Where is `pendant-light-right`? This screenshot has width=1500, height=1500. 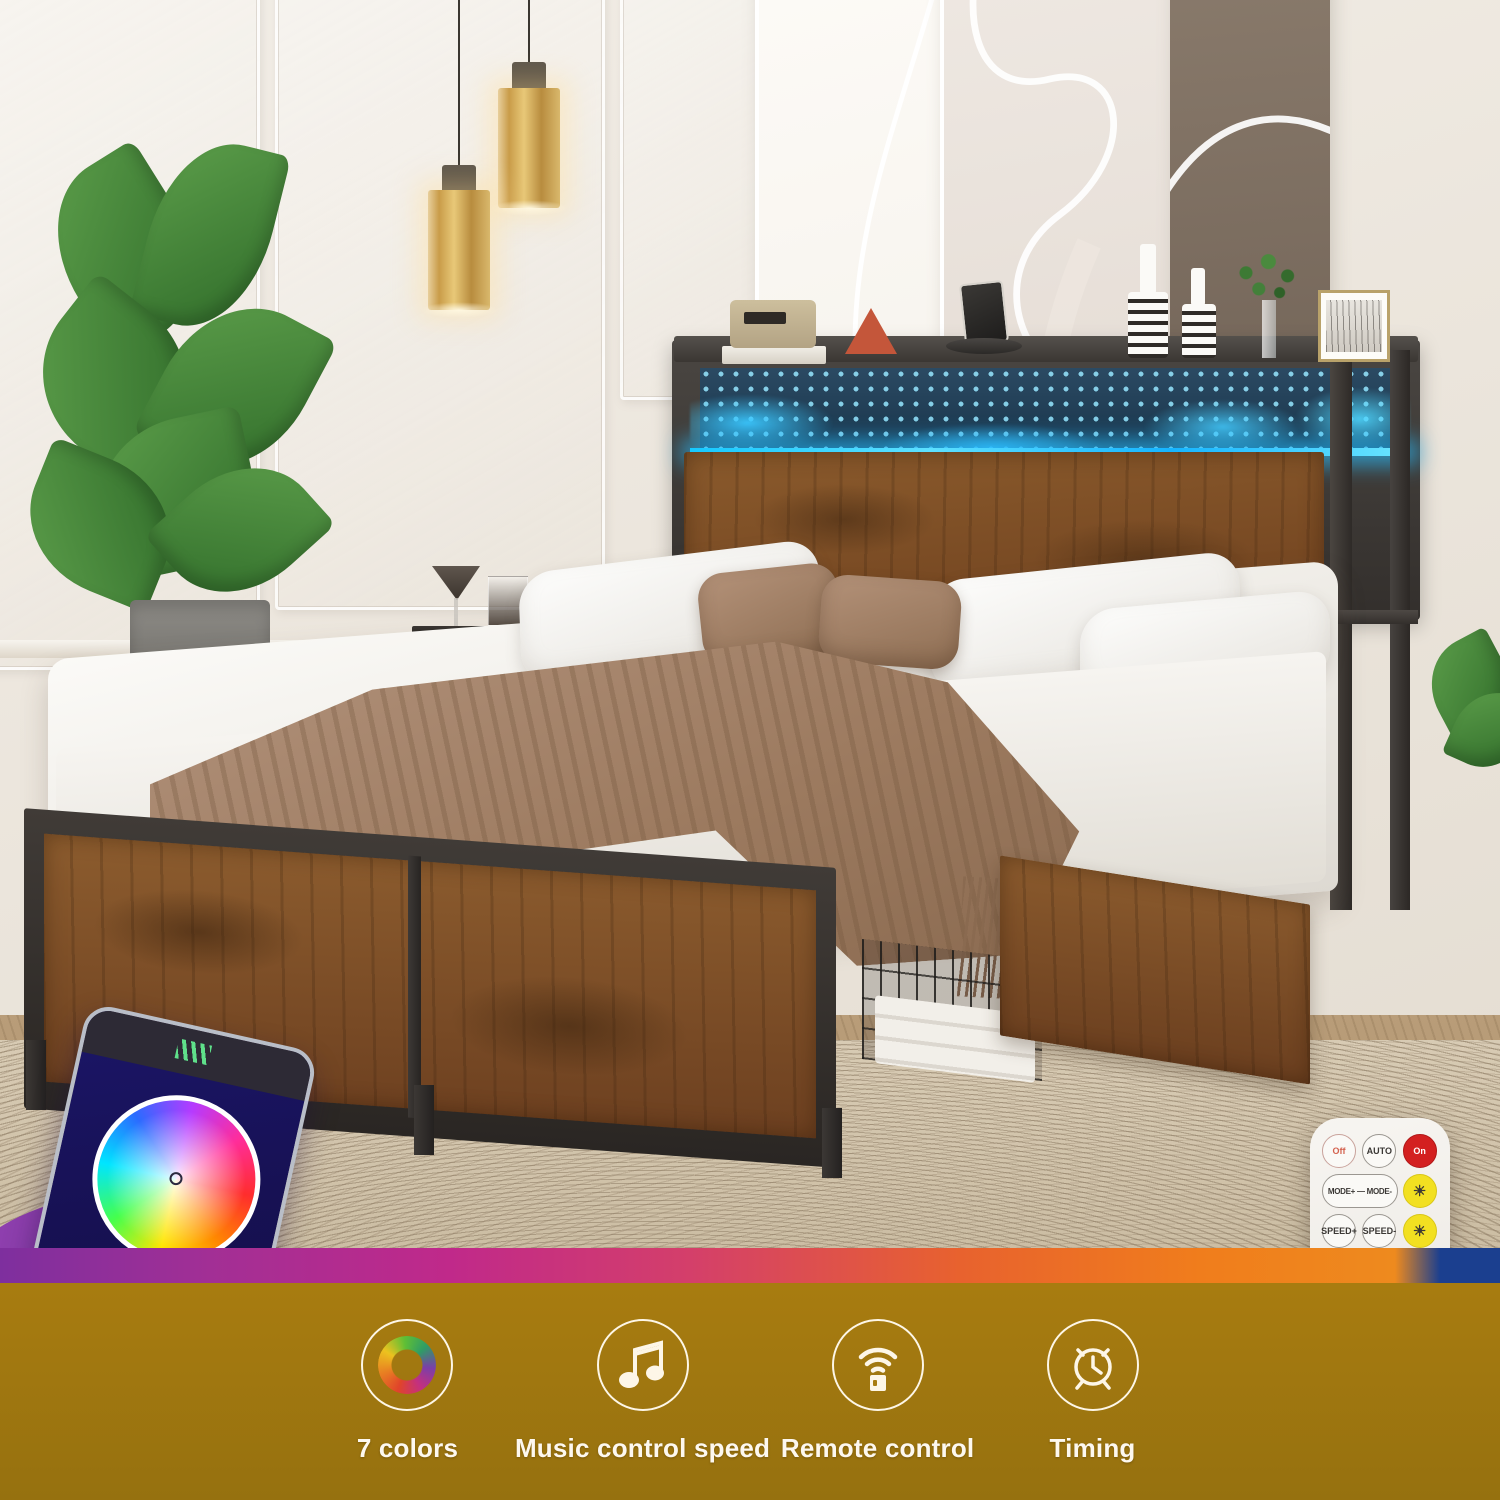
pendant-light-right is located at coordinates (529, 148).